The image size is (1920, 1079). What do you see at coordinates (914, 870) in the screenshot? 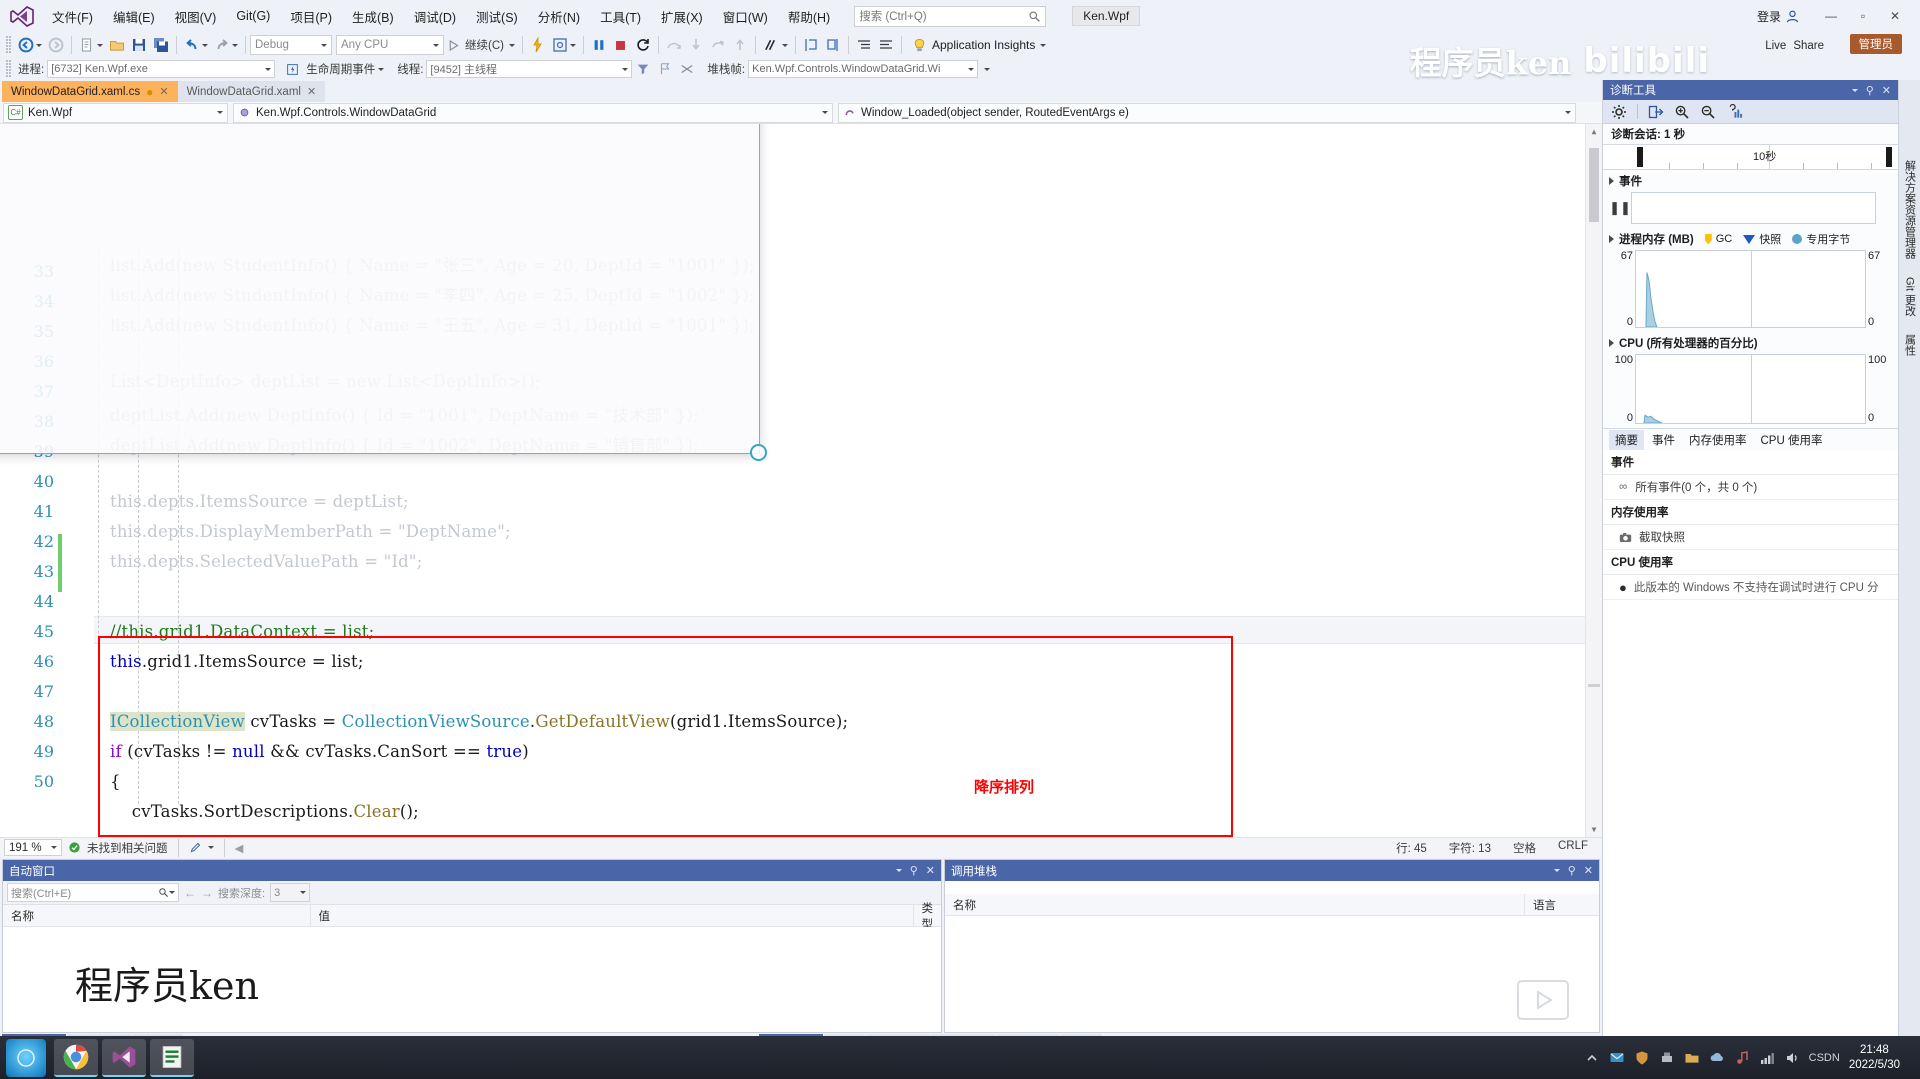
I see `autos-pin-icon: ⚲` at bounding box center [914, 870].